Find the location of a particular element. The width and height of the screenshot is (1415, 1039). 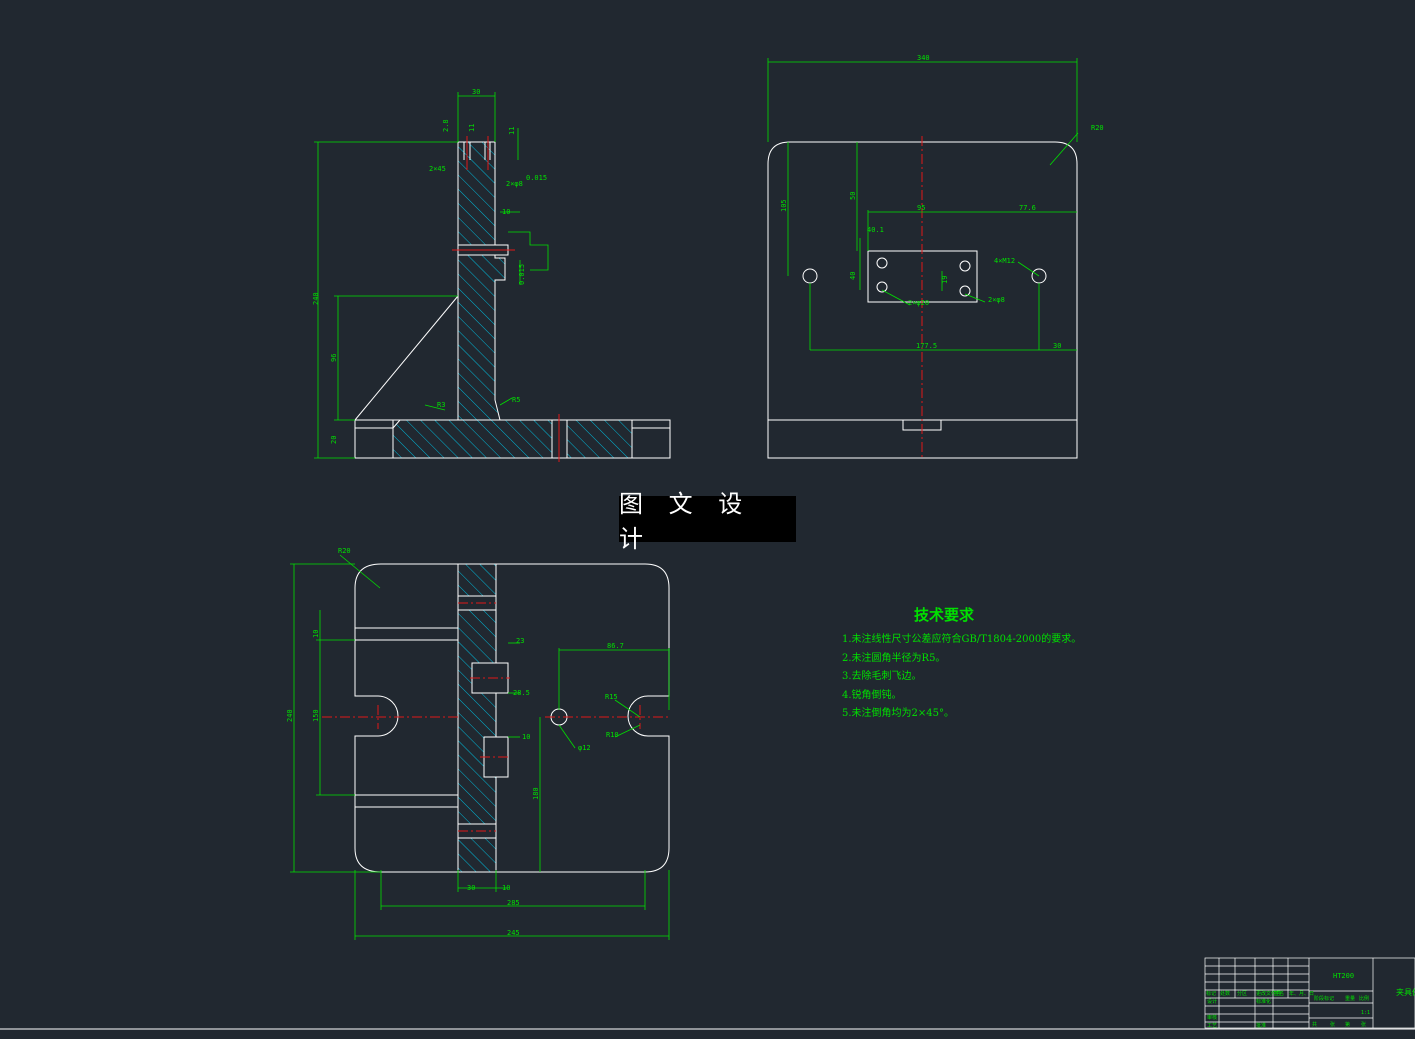

tb-label-7: 标准化 is located at coordinates (1263, 1001).